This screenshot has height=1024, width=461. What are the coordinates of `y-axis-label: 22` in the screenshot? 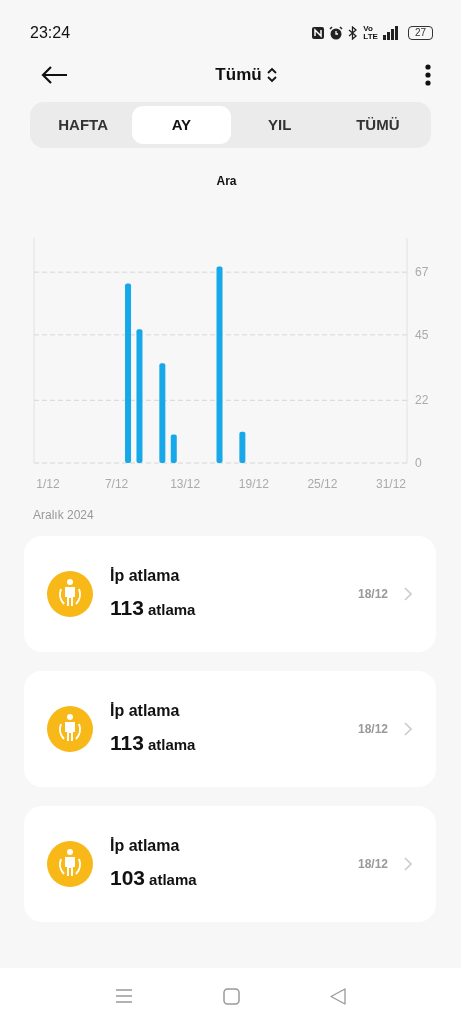 It's located at (422, 400).